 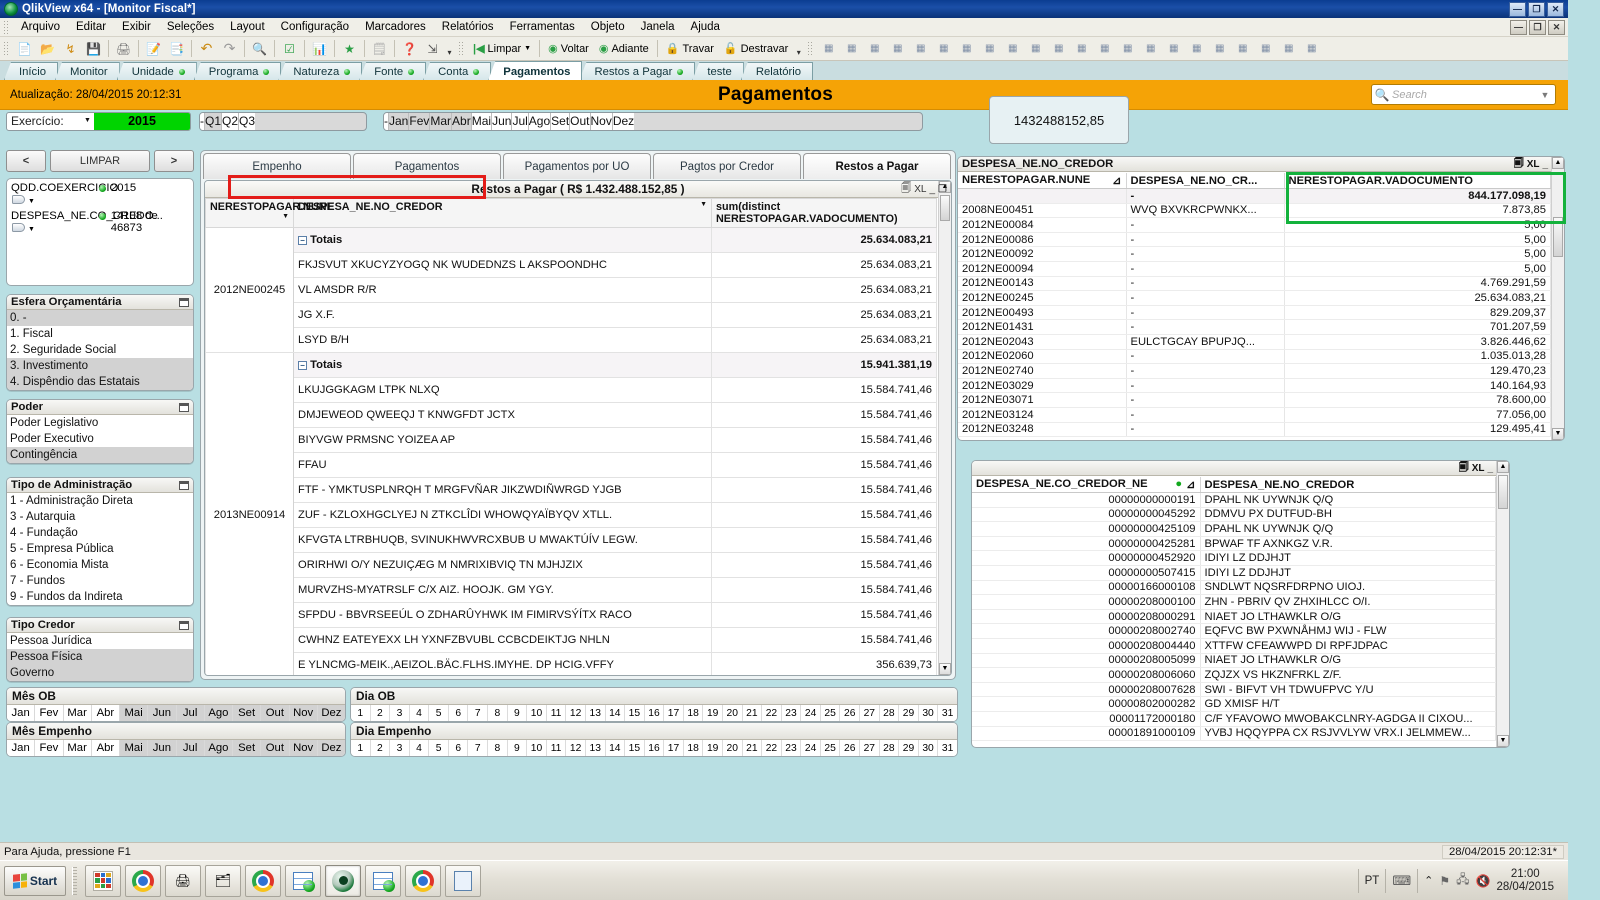 I want to click on table-row: 2012NE02060-1.035.013,28, so click(x=1254, y=357).